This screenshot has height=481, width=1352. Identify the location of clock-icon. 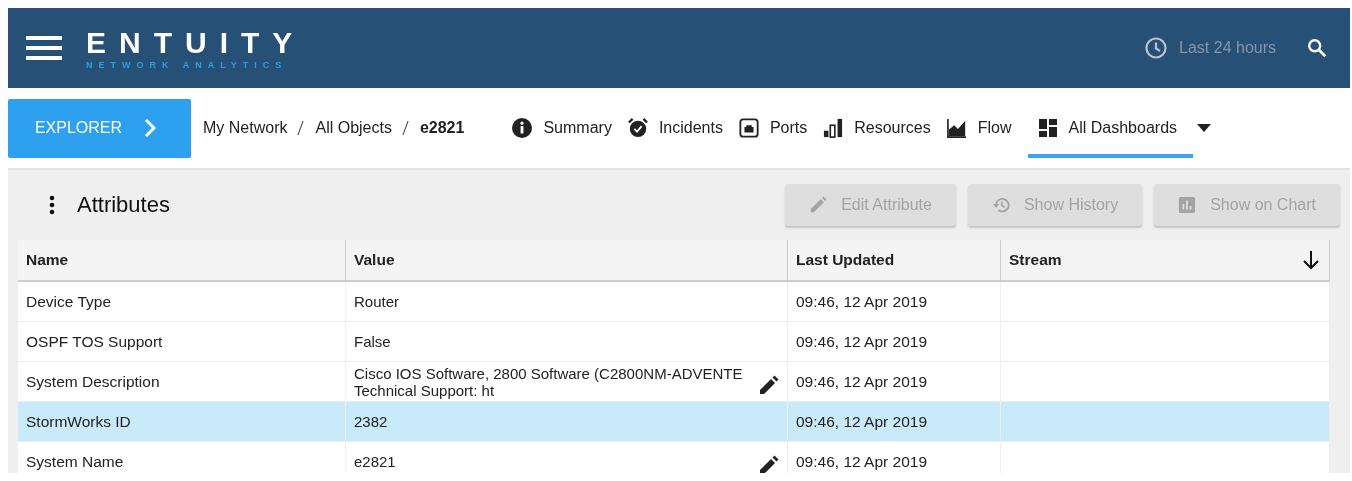
(1156, 48).